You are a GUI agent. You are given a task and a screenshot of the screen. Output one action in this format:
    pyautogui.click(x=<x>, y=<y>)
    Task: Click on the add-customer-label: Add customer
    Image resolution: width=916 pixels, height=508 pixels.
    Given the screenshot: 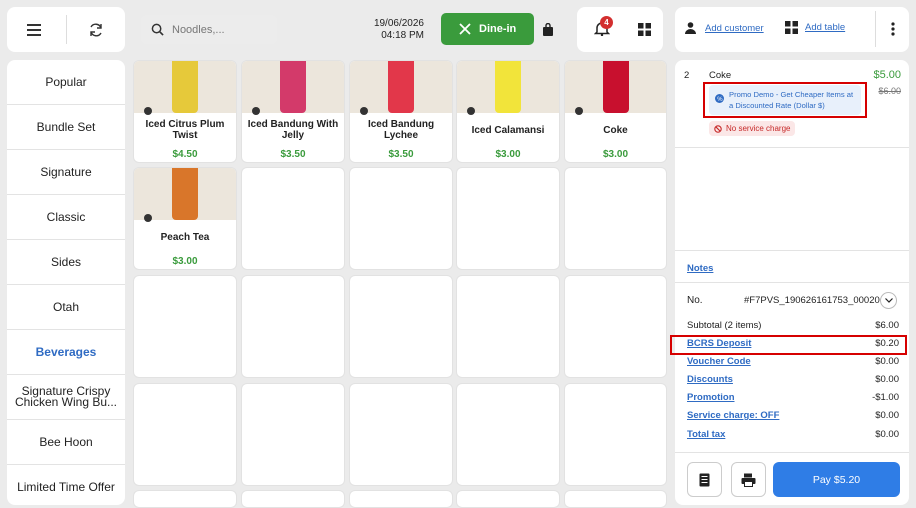 What is the action you would take?
    pyautogui.click(x=734, y=28)
    